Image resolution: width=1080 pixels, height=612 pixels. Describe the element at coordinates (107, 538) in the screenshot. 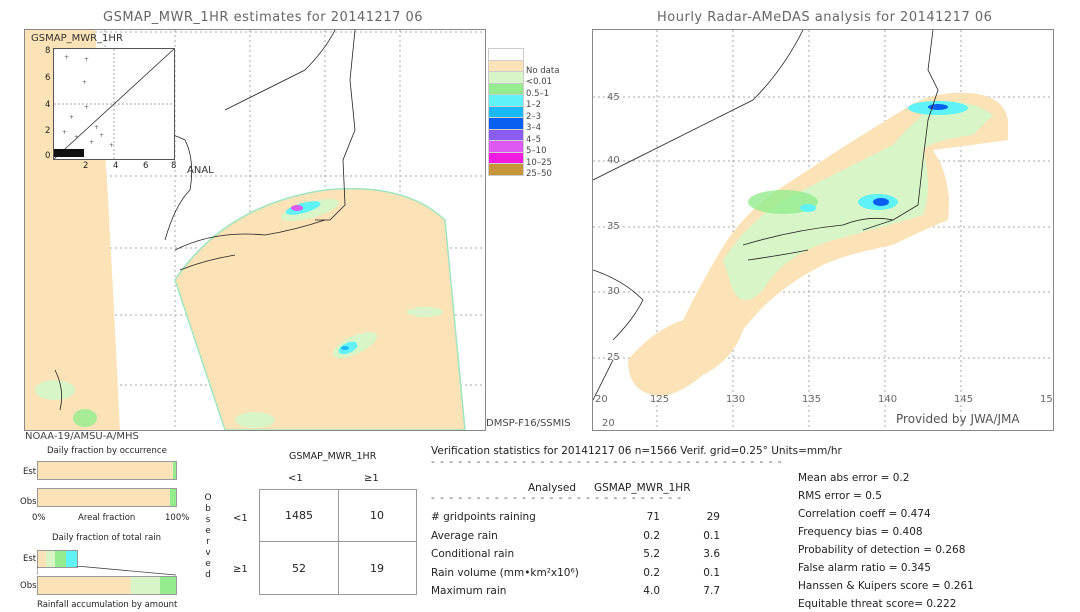

I see `total-rain-title: Daily fraction of total rain` at that location.